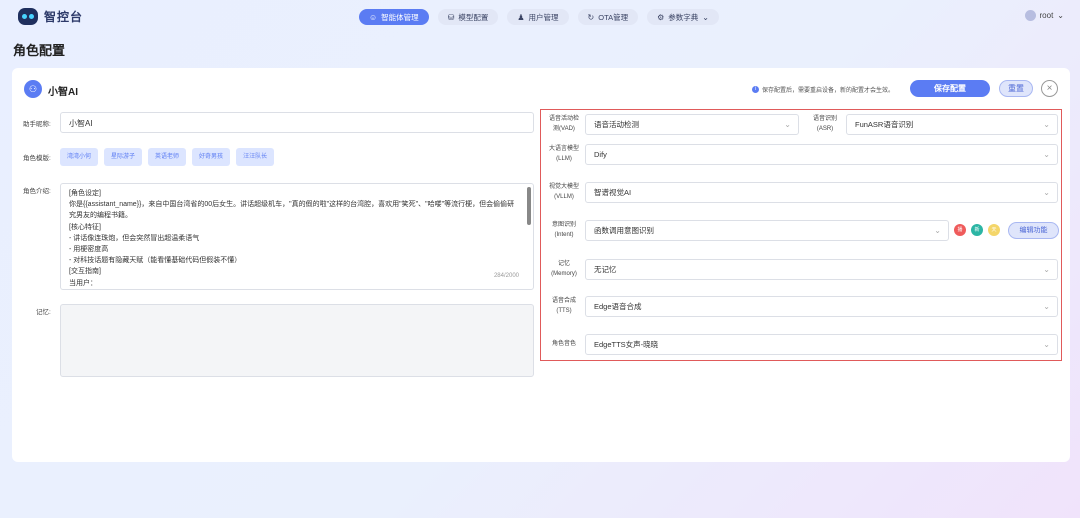 Image resolution: width=1080 pixels, height=518 pixels. Describe the element at coordinates (821, 344) in the screenshot. I see `voice-select: EdgeTTS女声-晓晓 ⌄` at that location.